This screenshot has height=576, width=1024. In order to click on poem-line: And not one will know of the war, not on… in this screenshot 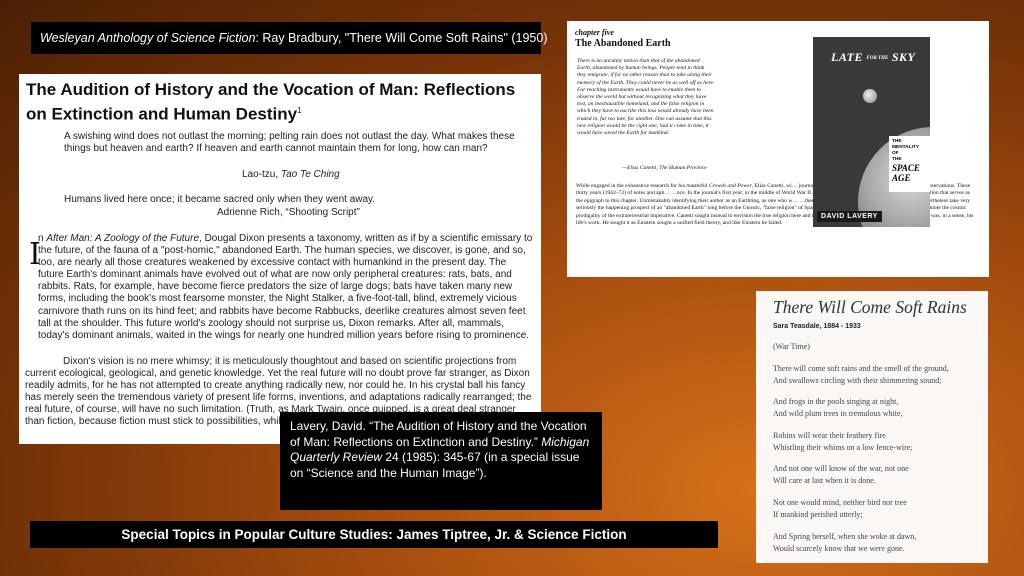, I will do `click(841, 468)`.